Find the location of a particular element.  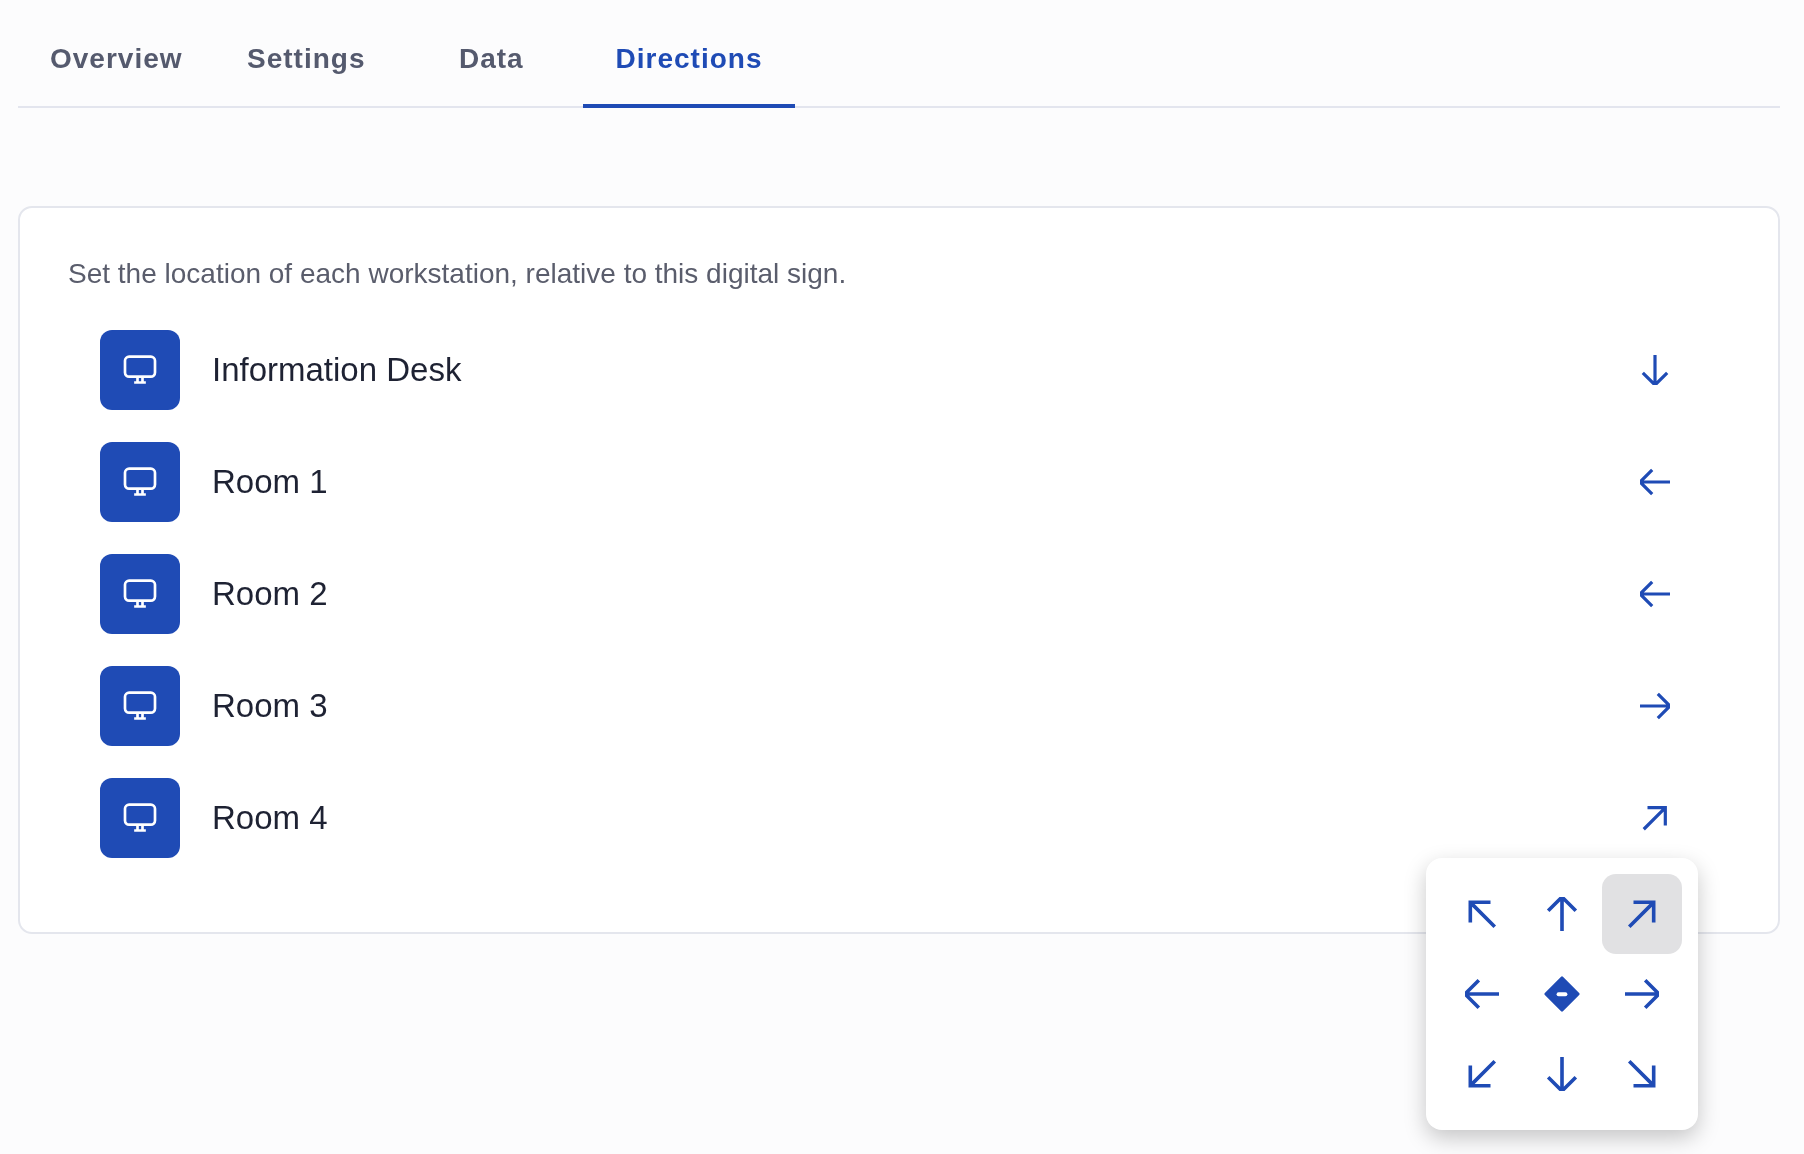

description-text: Set the location of each workstation, relative to this digital sign. is located at coordinates (458, 274).